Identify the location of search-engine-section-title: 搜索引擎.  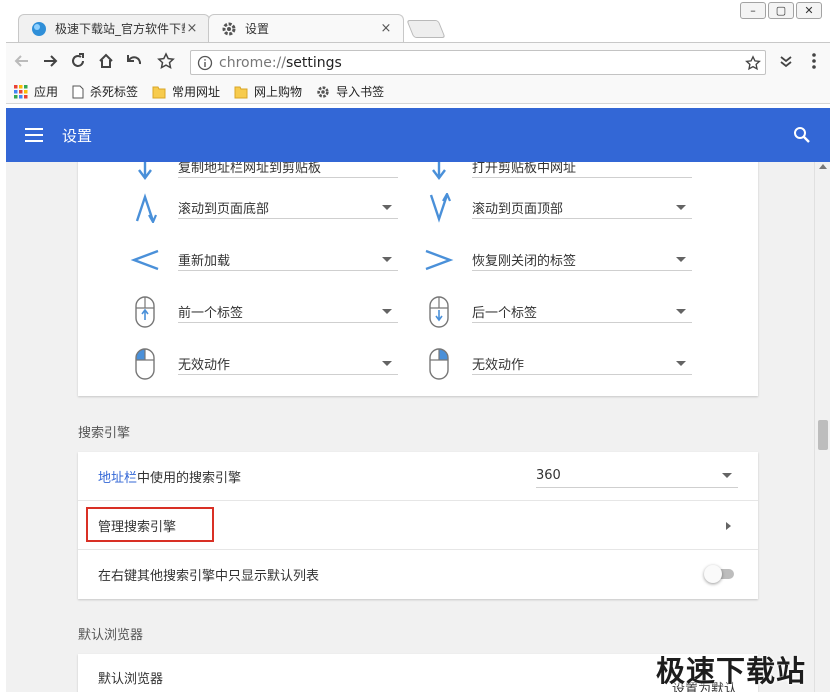
(104, 433).